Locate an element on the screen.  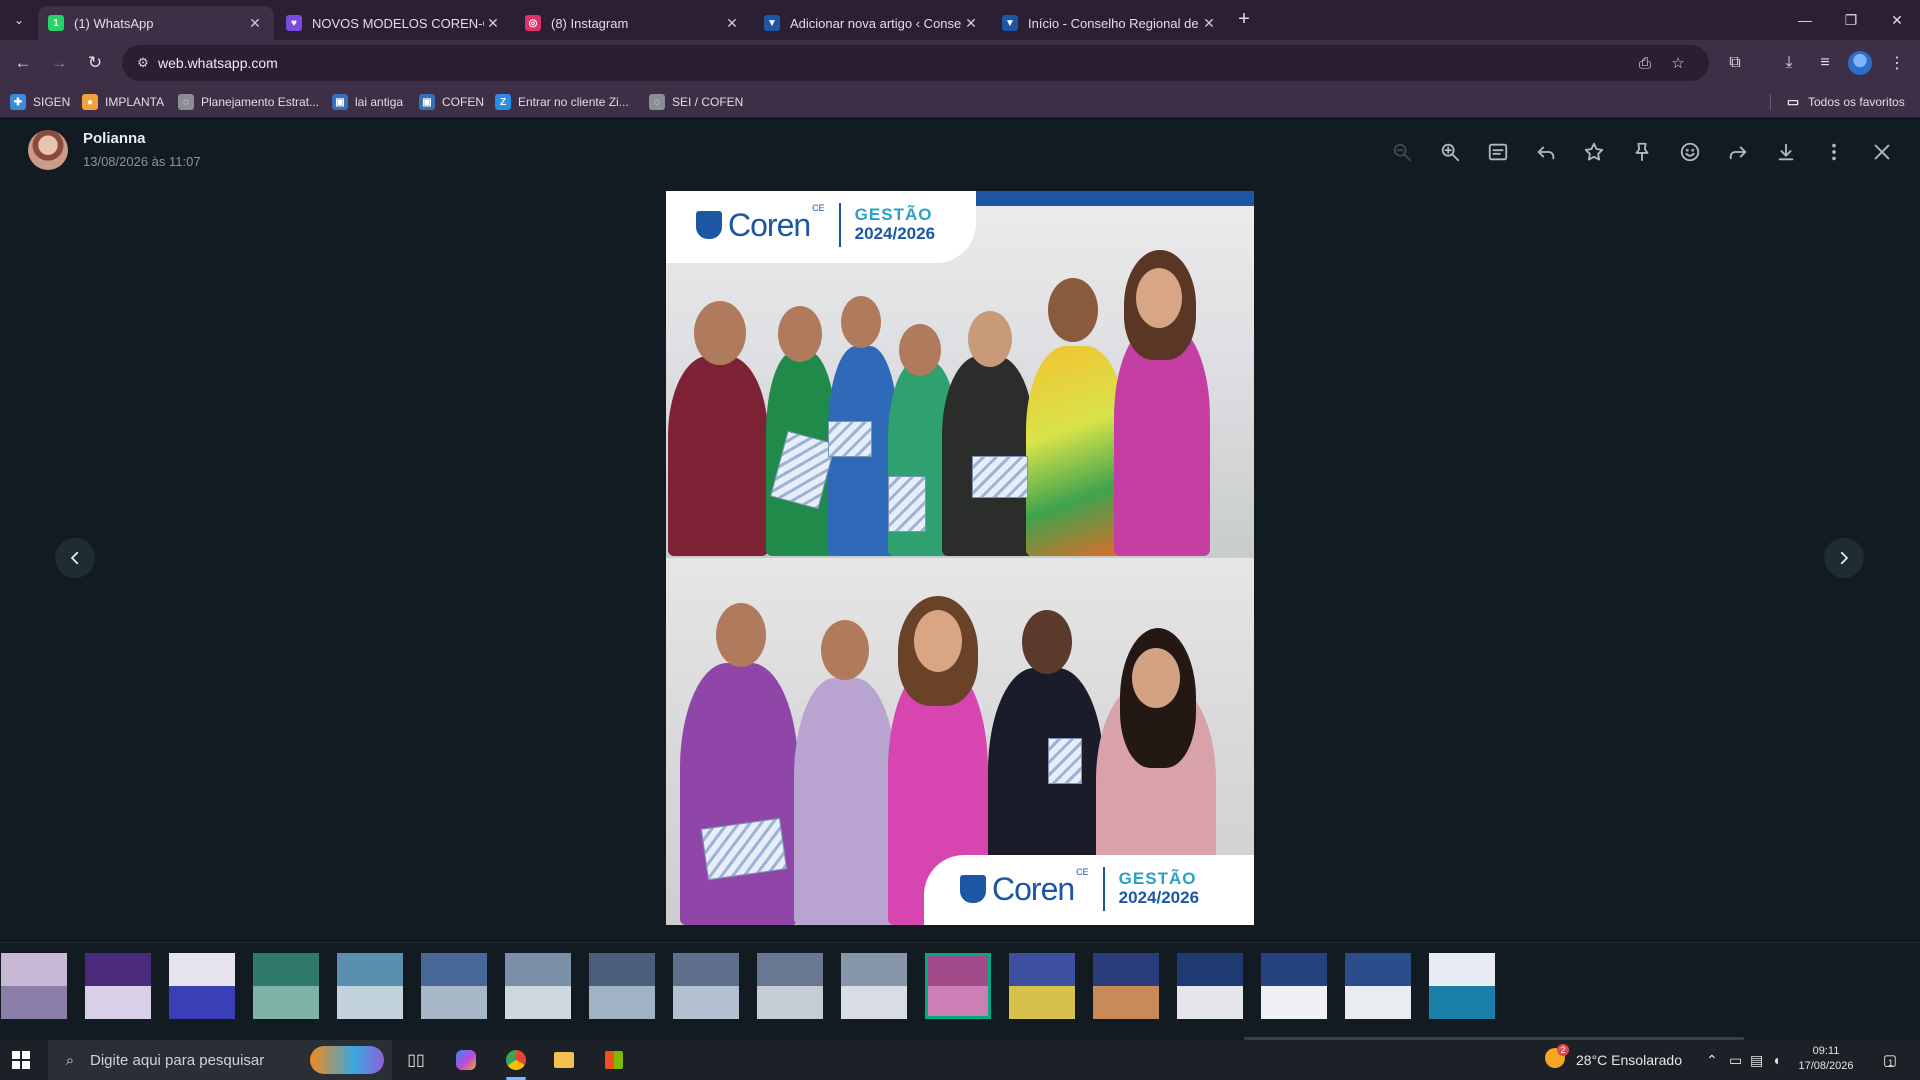
restore-icon: ❐ is located at coordinates (1851, 20).